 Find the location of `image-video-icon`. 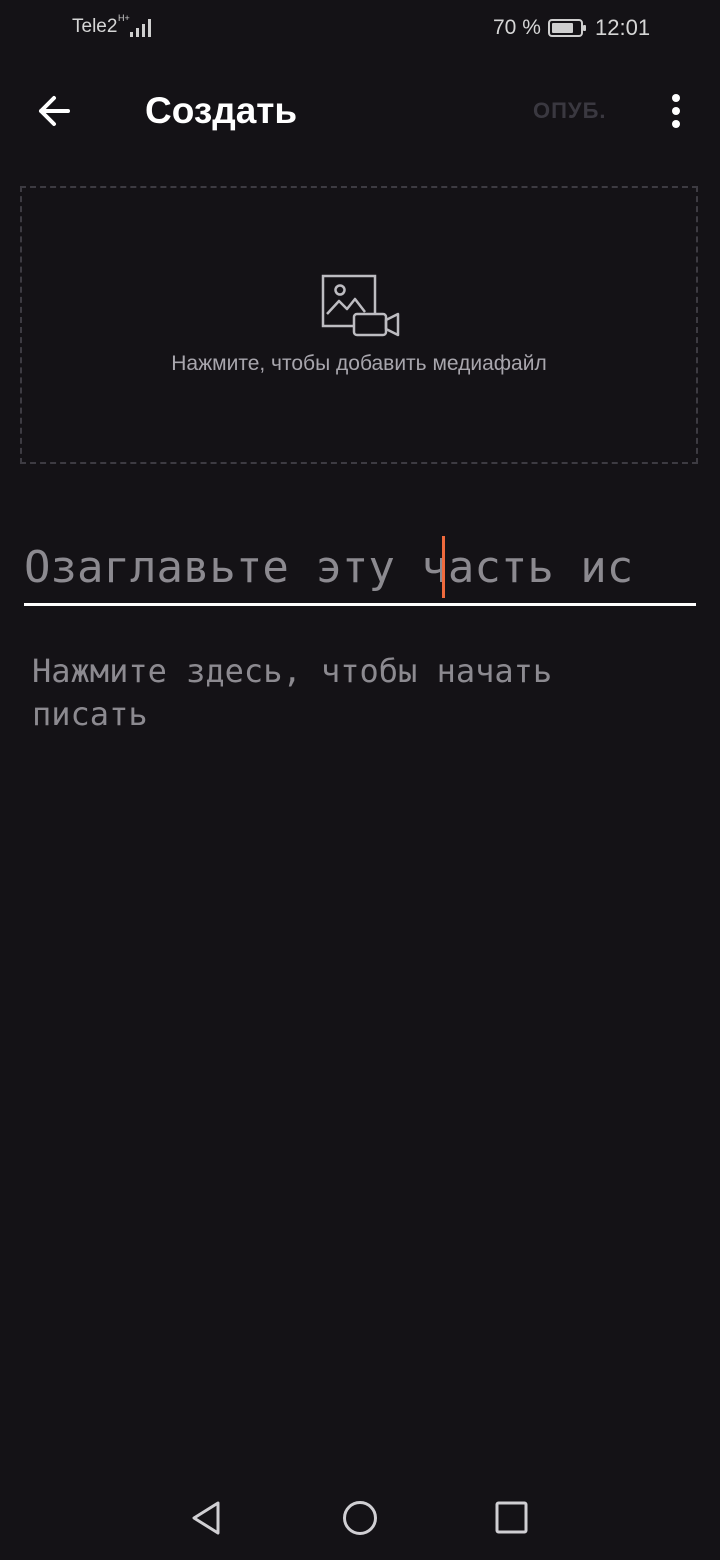

image-video-icon is located at coordinates (360, 305).